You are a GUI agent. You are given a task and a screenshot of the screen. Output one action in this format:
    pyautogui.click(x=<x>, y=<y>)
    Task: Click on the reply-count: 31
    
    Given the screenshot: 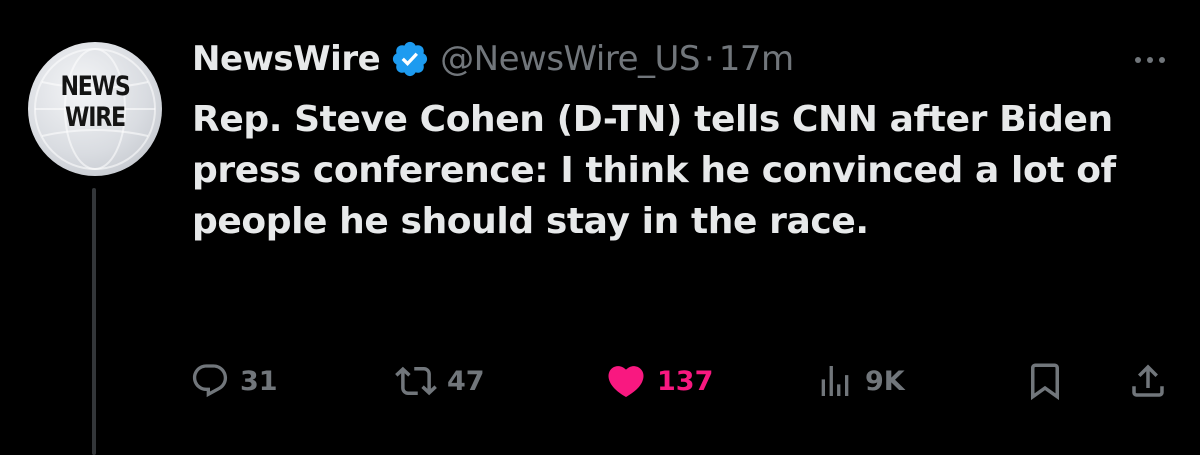 What is the action you would take?
    pyautogui.click(x=259, y=381)
    